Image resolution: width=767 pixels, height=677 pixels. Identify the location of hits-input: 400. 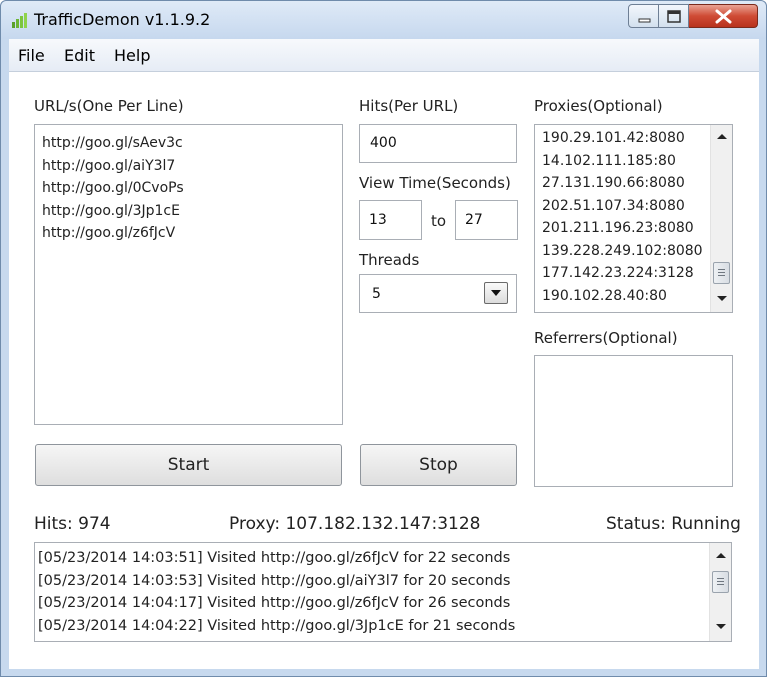
(438, 143).